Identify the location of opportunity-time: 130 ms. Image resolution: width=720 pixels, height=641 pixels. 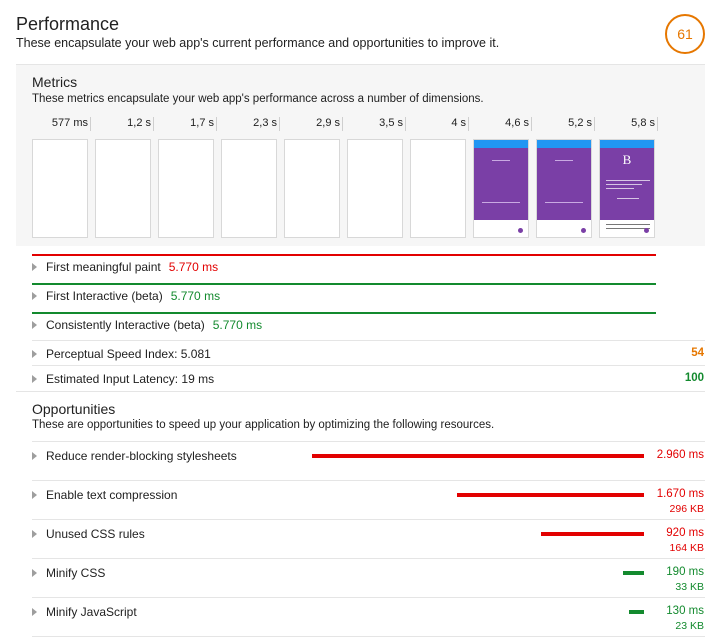
(685, 611).